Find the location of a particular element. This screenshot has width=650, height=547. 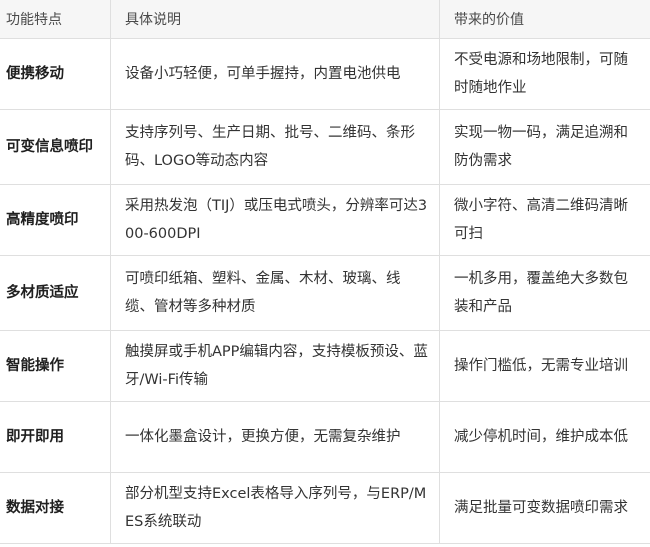

value-cell: 实现一物一码，满足追溯和防伪需求 is located at coordinates (544, 147).